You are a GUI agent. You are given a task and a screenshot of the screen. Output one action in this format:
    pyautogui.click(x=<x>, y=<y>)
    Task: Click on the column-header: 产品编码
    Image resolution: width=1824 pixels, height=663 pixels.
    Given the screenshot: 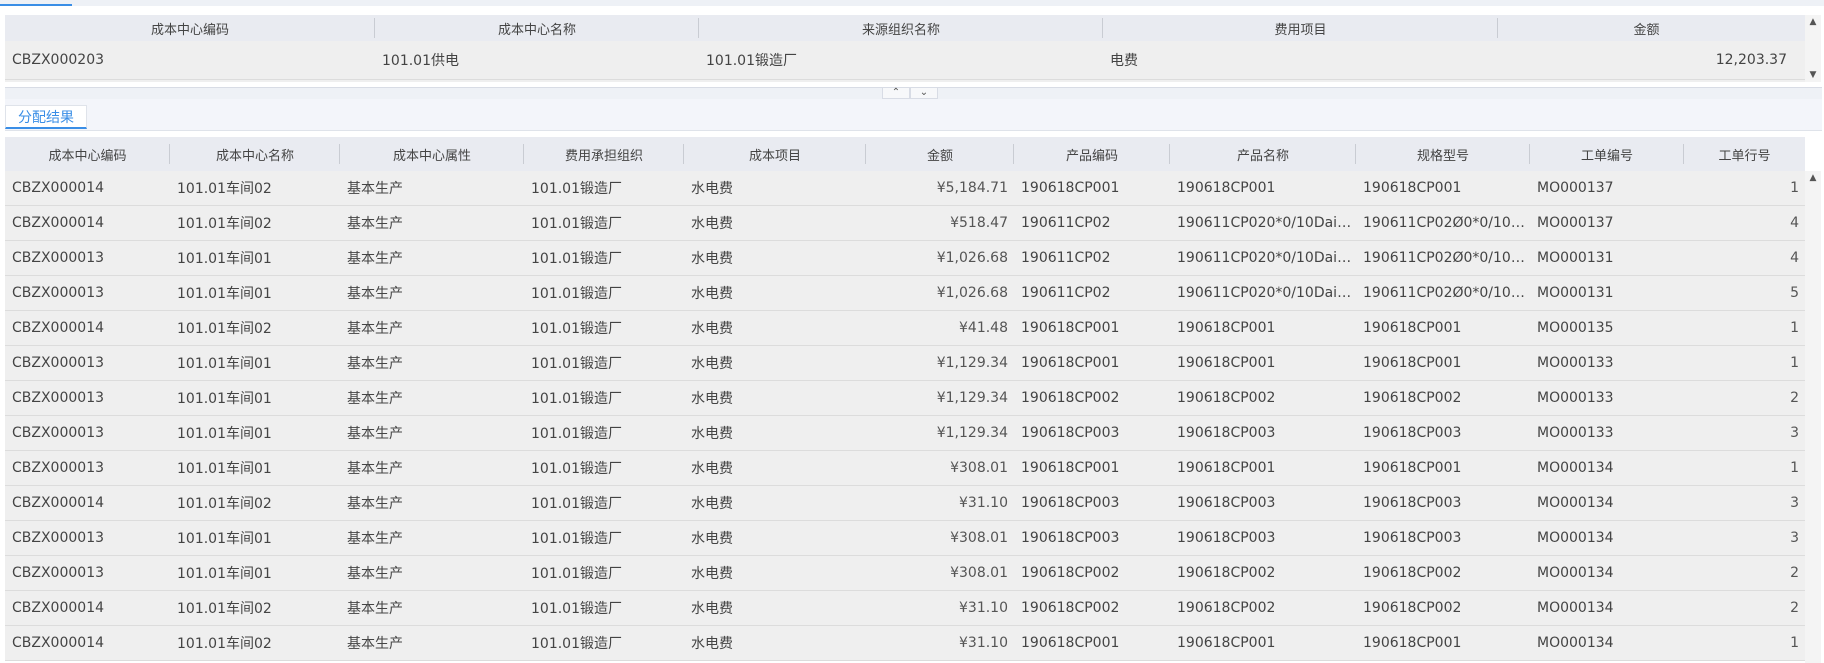 What is the action you would take?
    pyautogui.click(x=1092, y=154)
    